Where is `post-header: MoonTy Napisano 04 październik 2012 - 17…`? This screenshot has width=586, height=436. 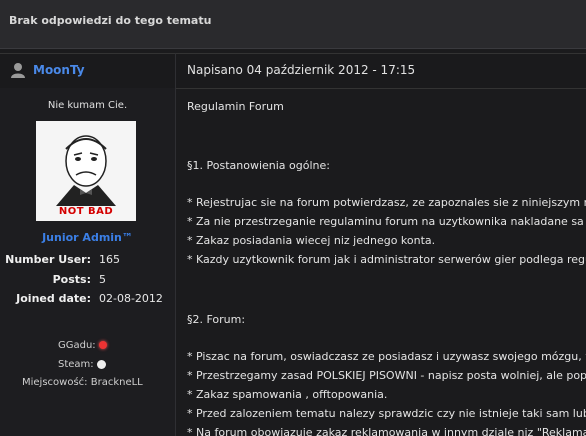
post-header: MoonTy Napisano 04 październik 2012 - 17… is located at coordinates (293, 71).